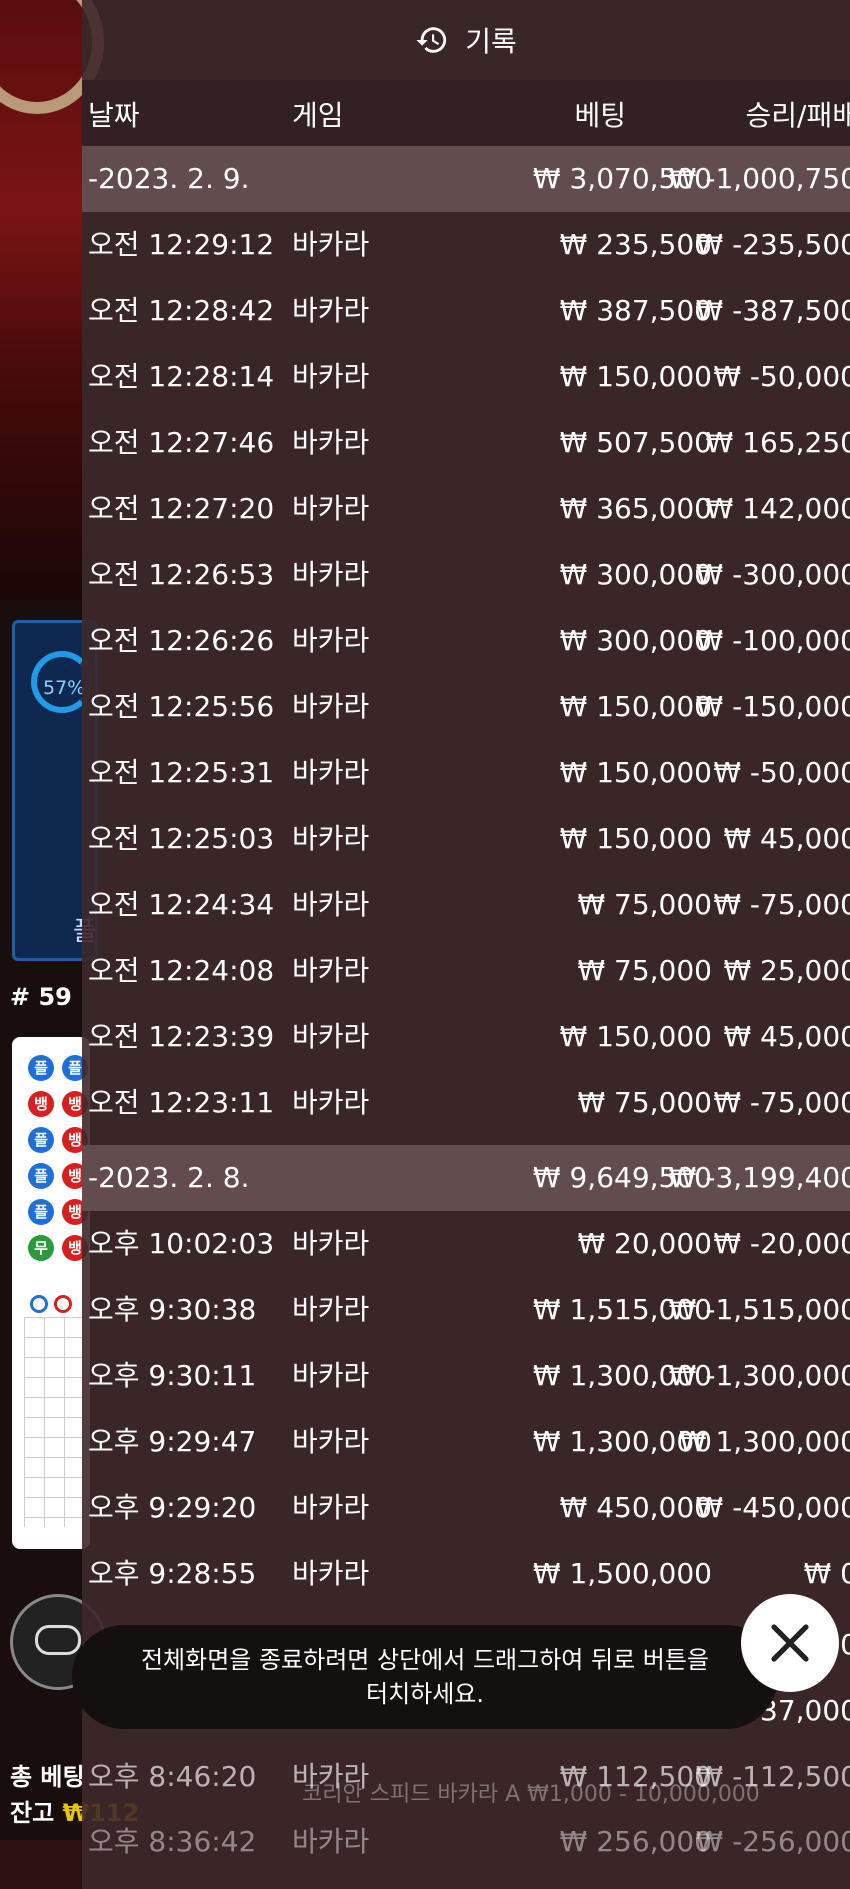 The width and height of the screenshot is (850, 1889). Describe the element at coordinates (466, 179) in the screenshot. I see `date-group-header: -2023. 2. 9. ₩ 3,070,500 ₩ -1,000,750` at that location.